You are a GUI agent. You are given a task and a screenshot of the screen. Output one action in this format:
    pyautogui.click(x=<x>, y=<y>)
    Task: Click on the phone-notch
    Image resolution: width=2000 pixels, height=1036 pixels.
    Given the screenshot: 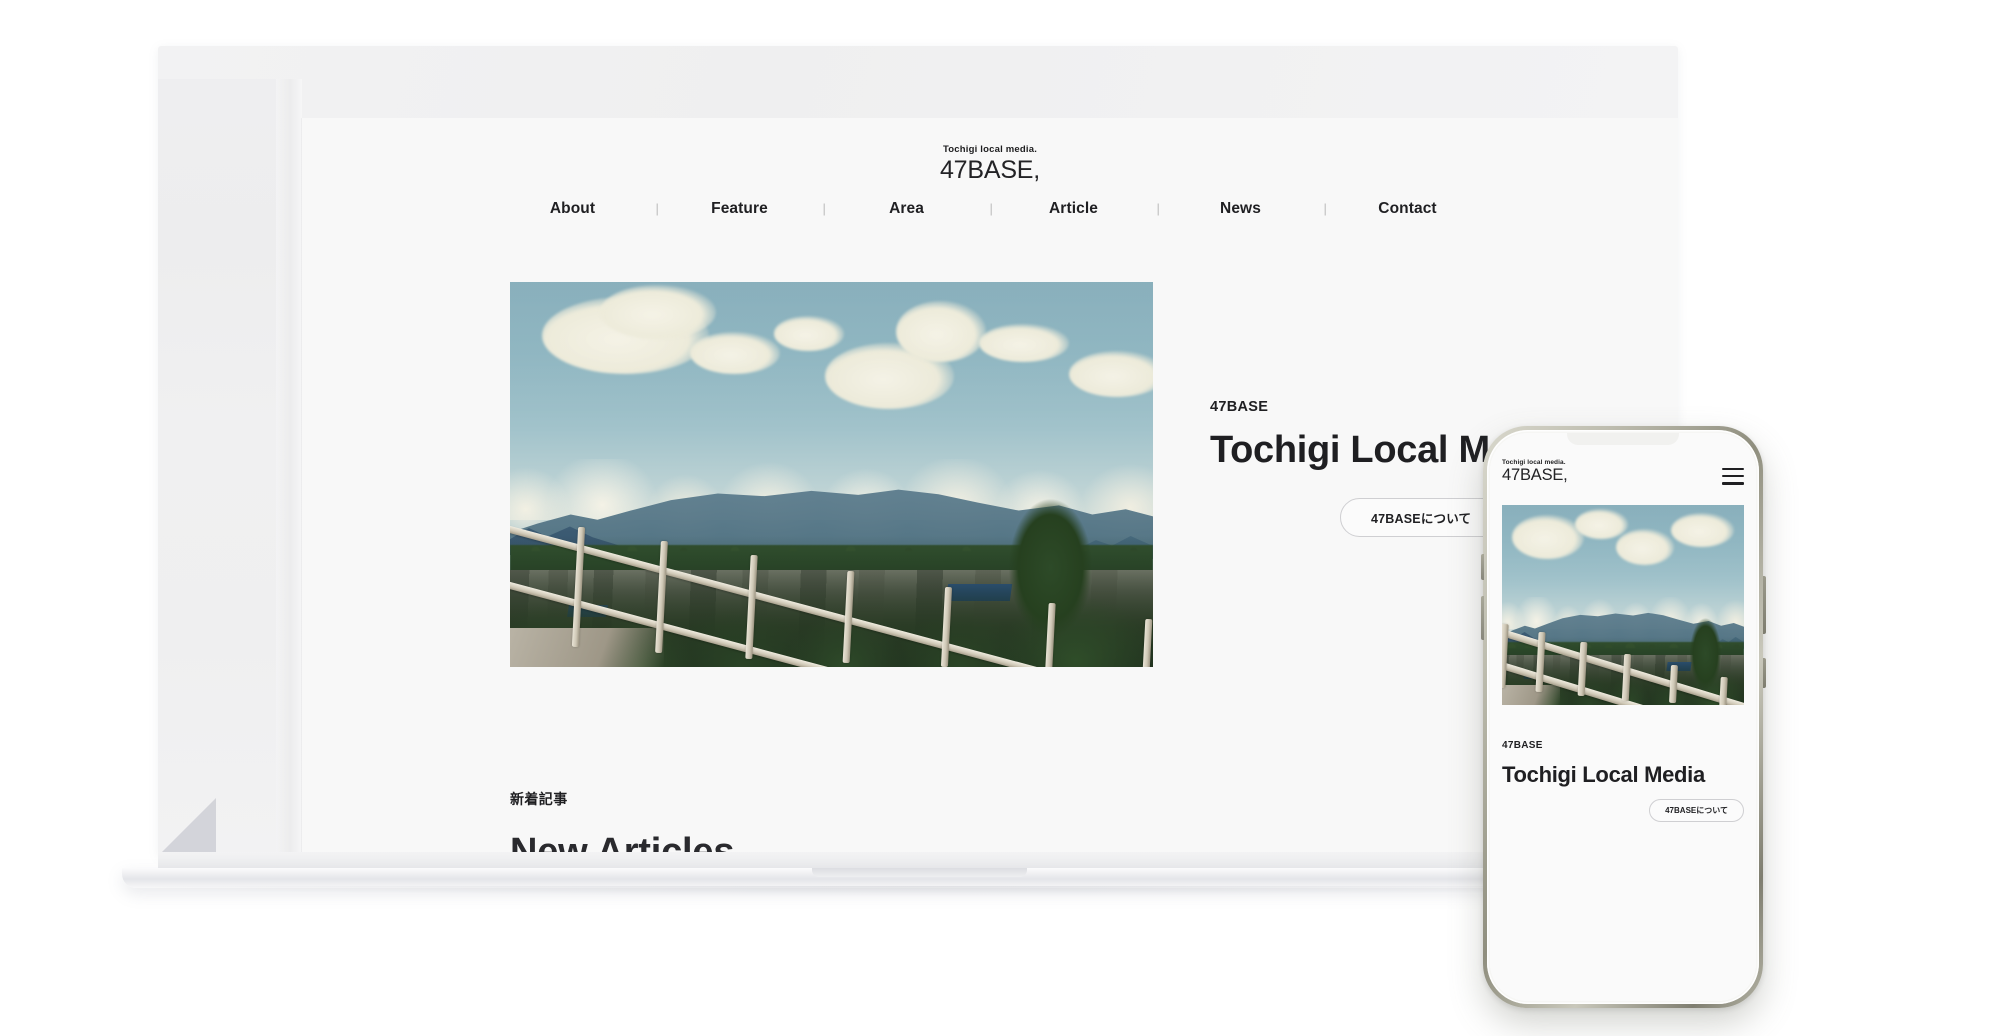 What is the action you would take?
    pyautogui.click(x=1623, y=439)
    